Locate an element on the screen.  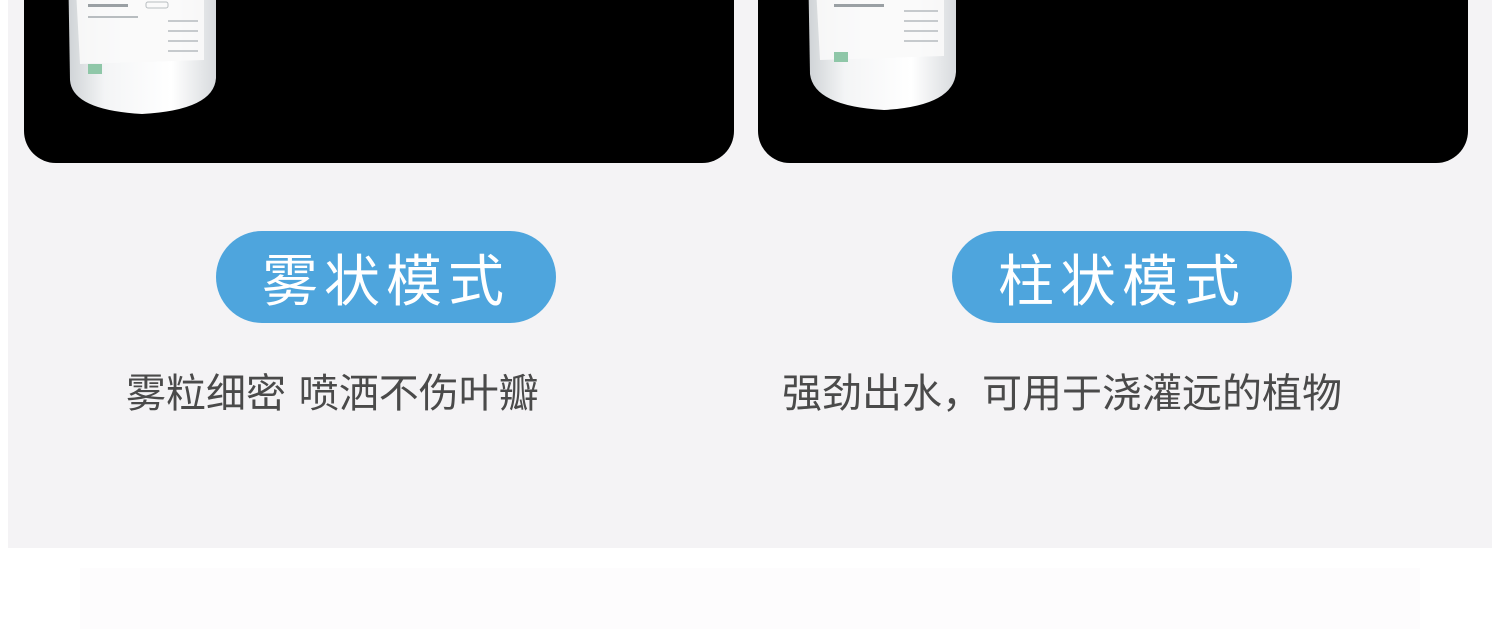
mode-description-jet: 强劲出水，可用于浇灌远的植物 is located at coordinates (1062, 394).